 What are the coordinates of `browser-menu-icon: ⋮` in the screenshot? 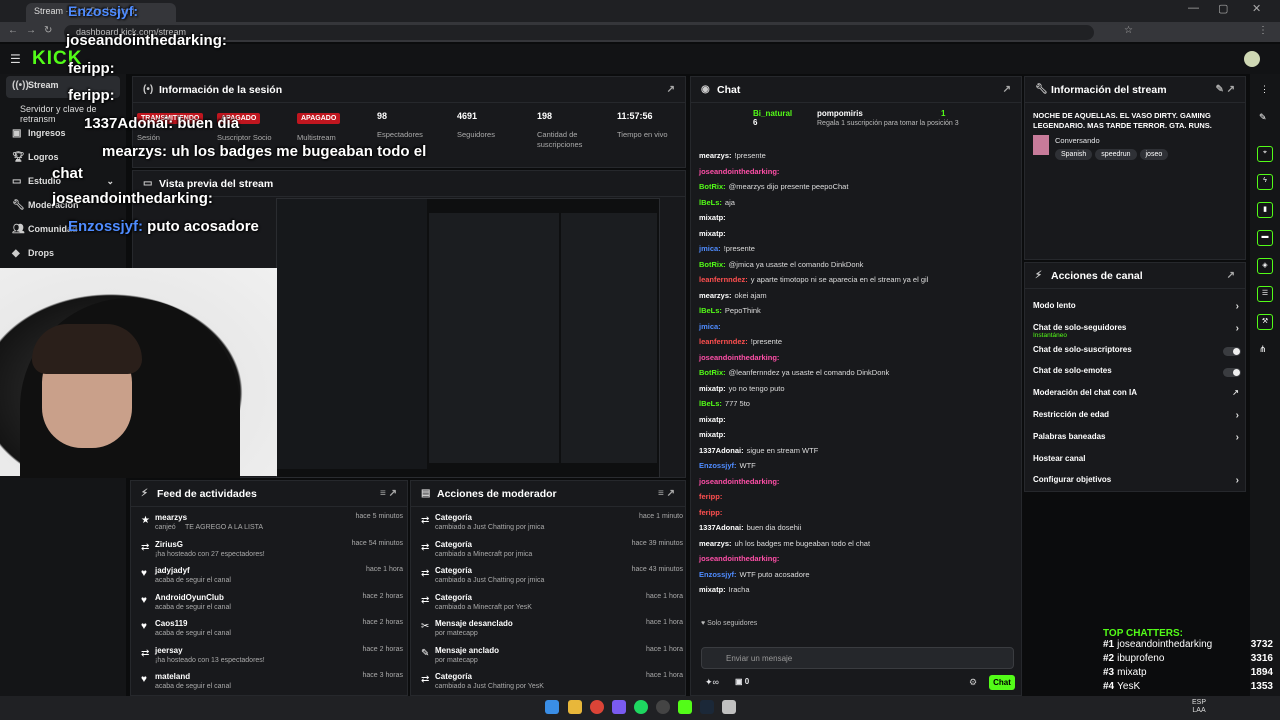 It's located at (1263, 30).